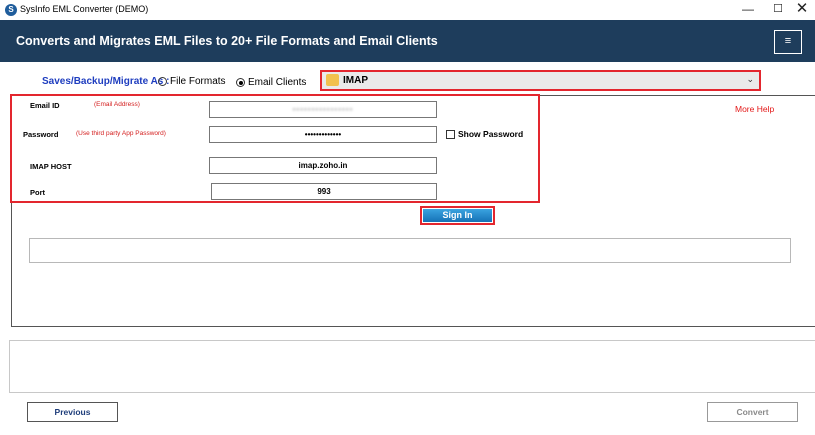 Image resolution: width=815 pixels, height=435 pixels. What do you see at coordinates (84, 9) in the screenshot?
I see `window-title: SysInfo EML Converter (DEMO)` at bounding box center [84, 9].